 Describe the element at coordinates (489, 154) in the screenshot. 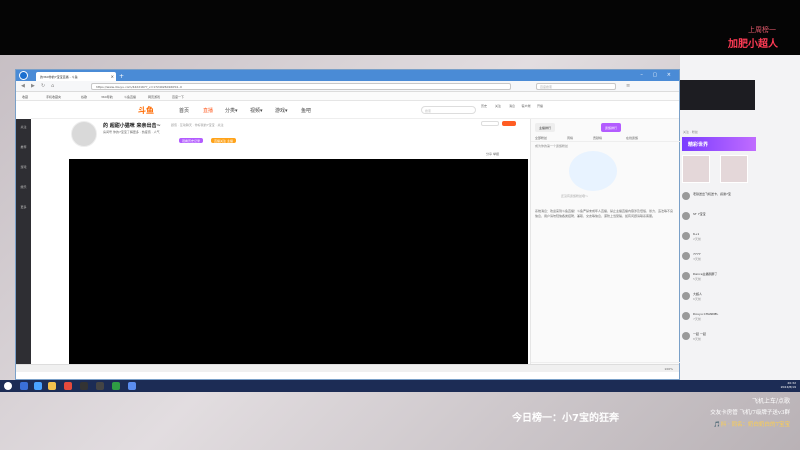

I see `share-button: 分享` at that location.